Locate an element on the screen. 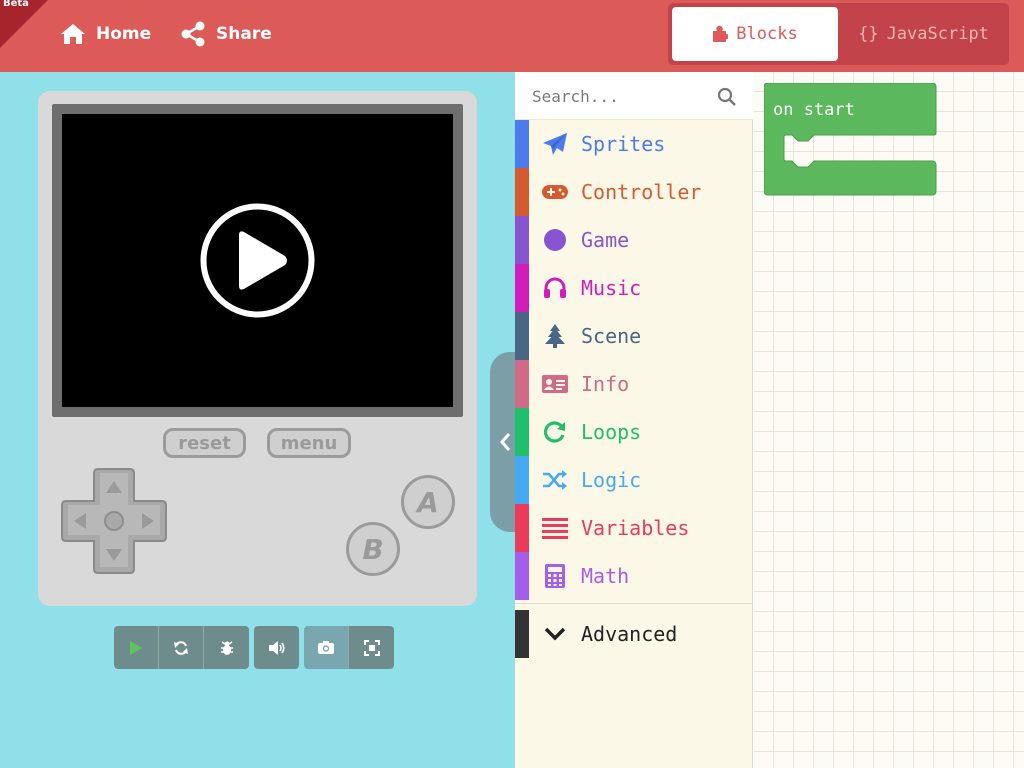 The image size is (1024, 768). divider is located at coordinates (634, 603).